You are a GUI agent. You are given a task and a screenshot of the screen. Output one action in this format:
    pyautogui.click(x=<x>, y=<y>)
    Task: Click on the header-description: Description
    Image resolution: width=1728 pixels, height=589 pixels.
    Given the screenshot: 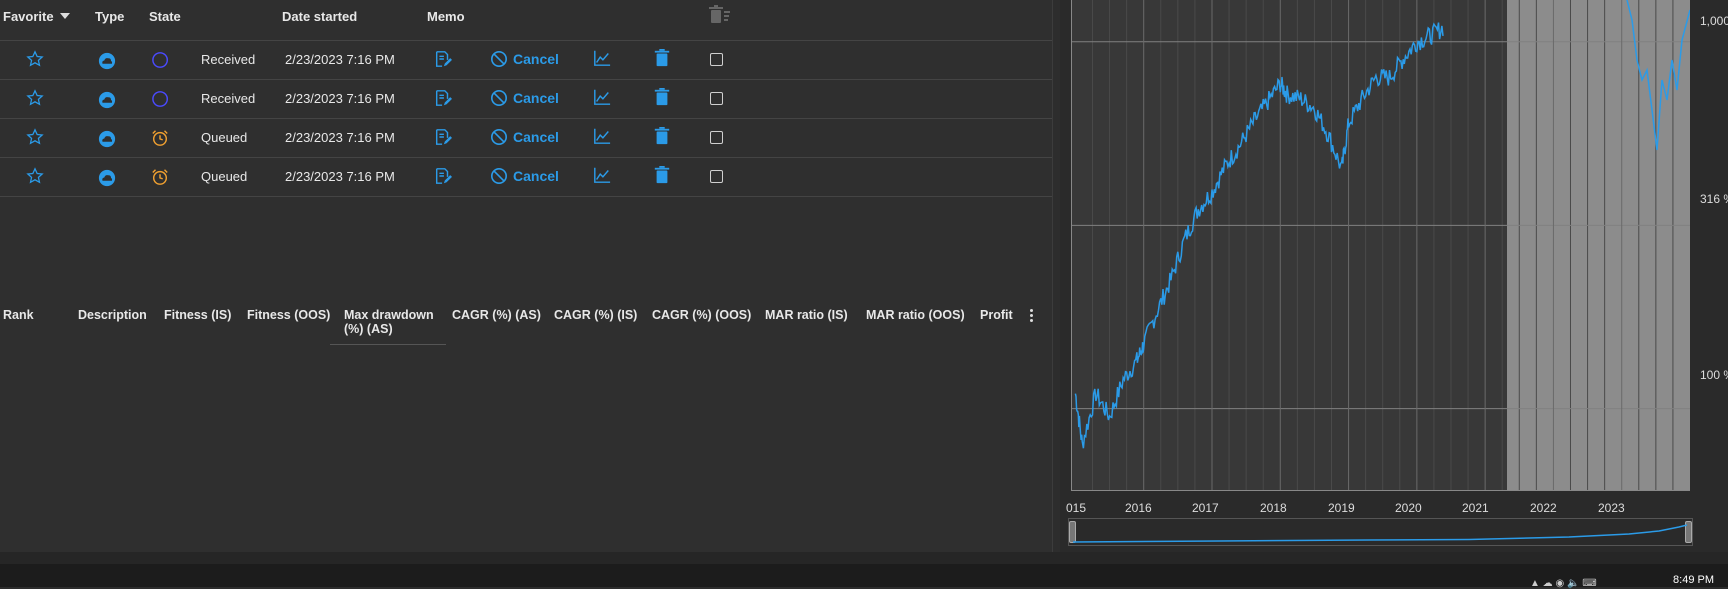 What is the action you would take?
    pyautogui.click(x=112, y=315)
    